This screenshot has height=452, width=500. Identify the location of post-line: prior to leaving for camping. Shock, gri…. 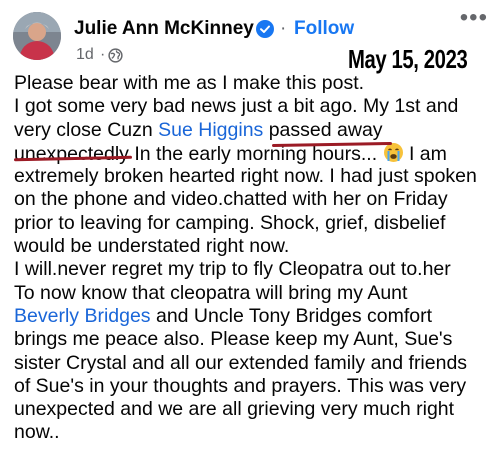
(230, 222).